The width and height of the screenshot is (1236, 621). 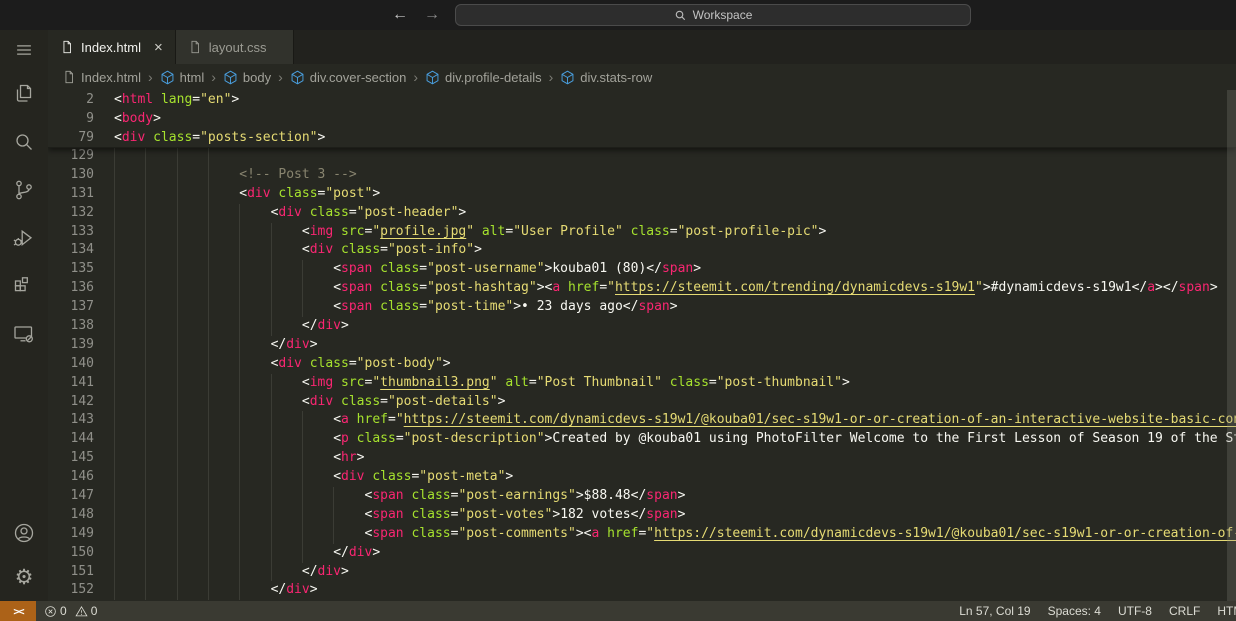 I want to click on code-token: "post-username", so click(x=486, y=269).